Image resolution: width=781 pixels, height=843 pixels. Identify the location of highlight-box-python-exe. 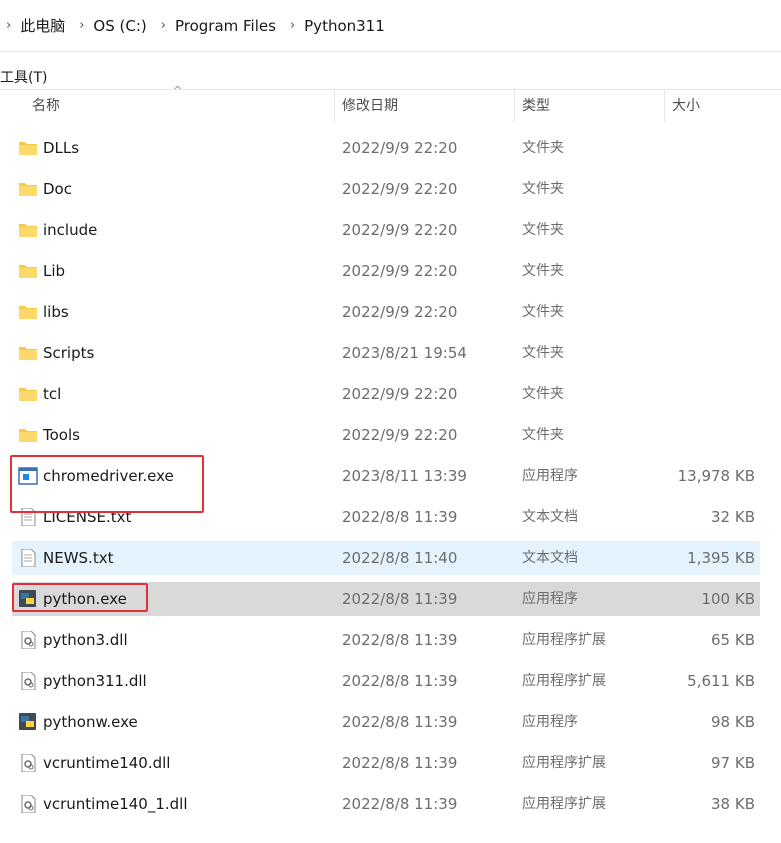
(80, 597).